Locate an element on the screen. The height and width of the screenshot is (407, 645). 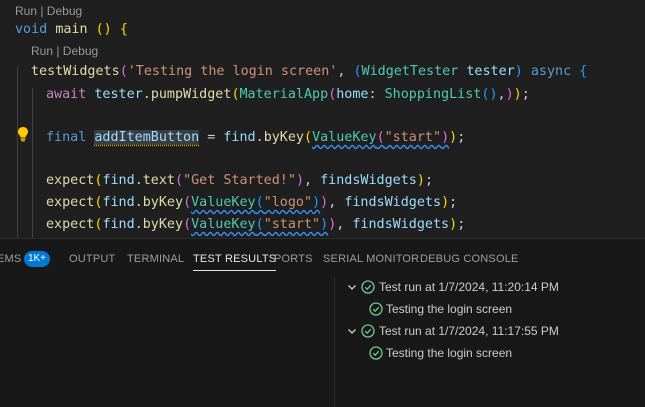
tab-output: OUTPUT is located at coordinates (92, 258).